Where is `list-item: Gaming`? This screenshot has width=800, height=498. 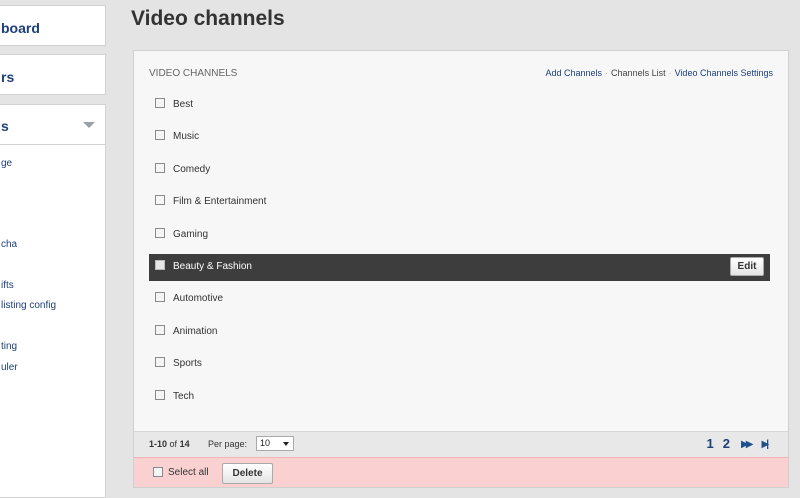
list-item: Gaming is located at coordinates (459, 235).